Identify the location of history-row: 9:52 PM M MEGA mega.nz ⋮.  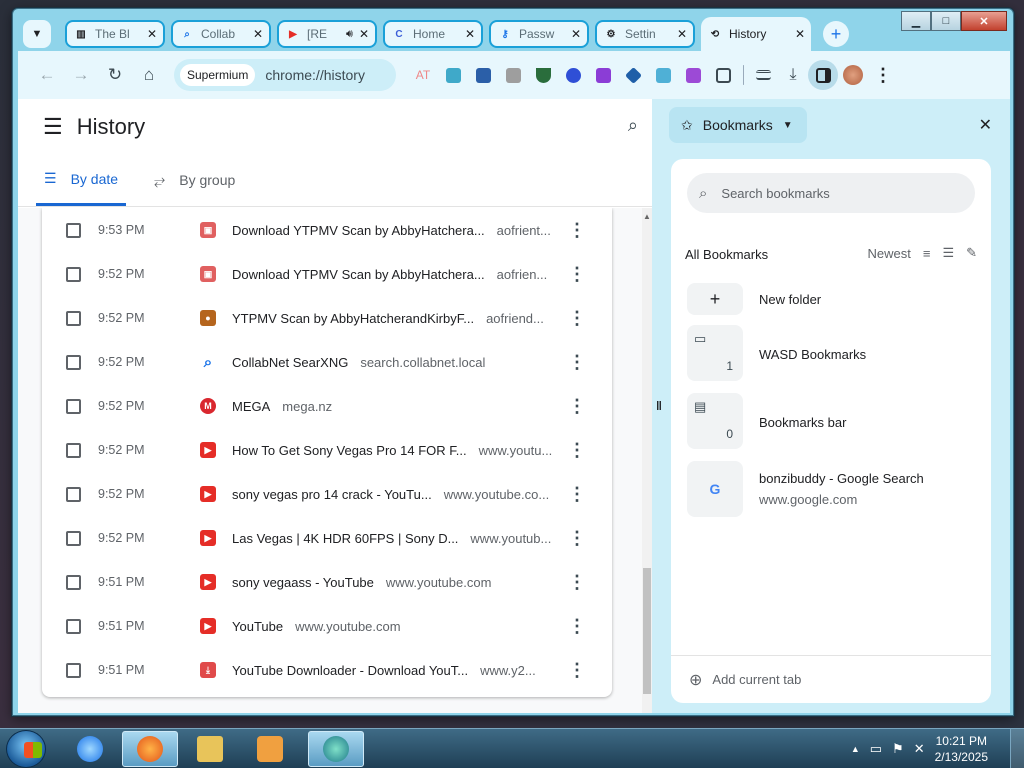
(327, 406).